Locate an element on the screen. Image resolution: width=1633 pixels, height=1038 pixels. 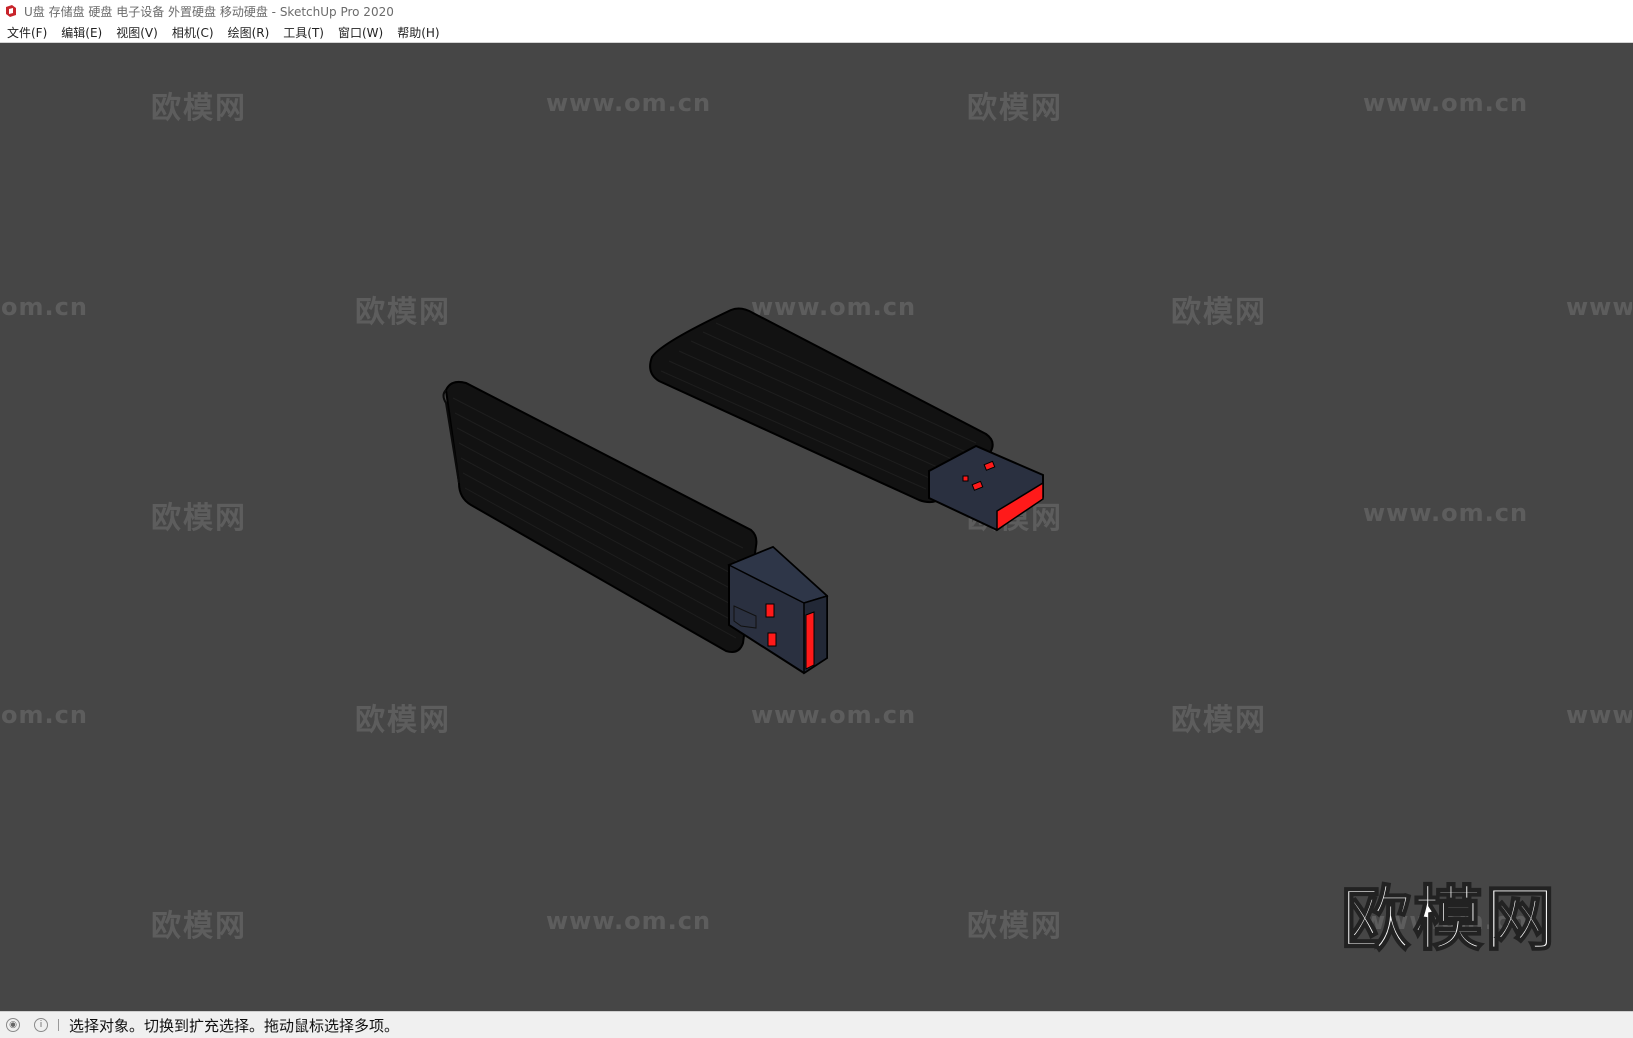
sketchup-icon is located at coordinates (11, 11).